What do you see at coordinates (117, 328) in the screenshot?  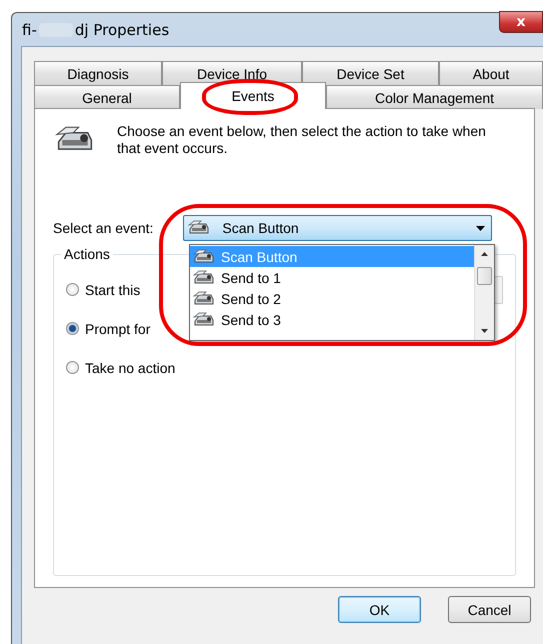 I see `radio-label: Prompt for` at bounding box center [117, 328].